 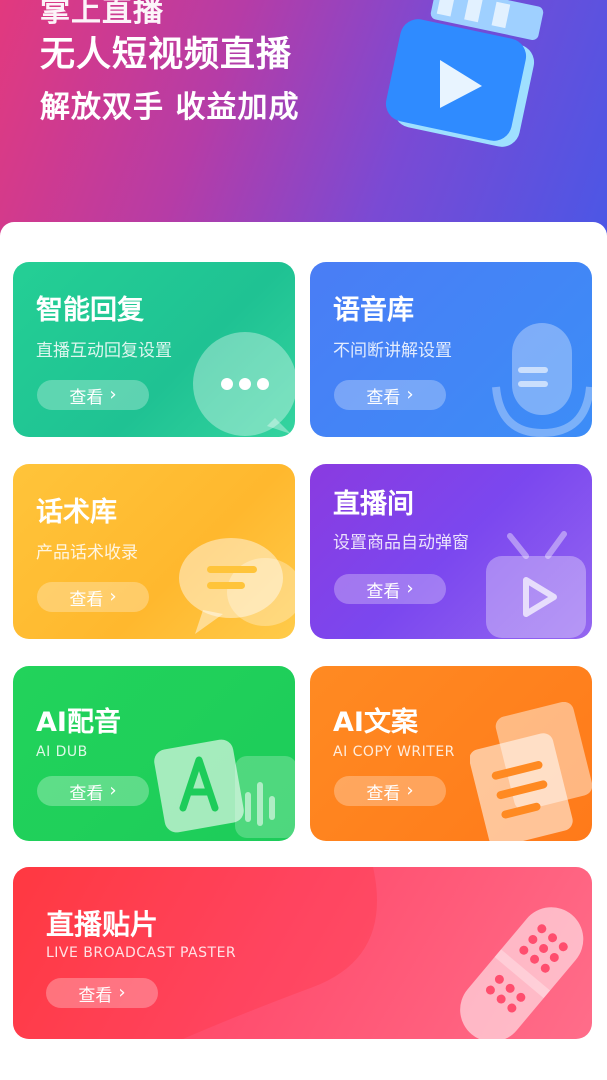 I want to click on card-smart-reply: 智能回复 直播互动回复设置 查看 ›, so click(x=154, y=349).